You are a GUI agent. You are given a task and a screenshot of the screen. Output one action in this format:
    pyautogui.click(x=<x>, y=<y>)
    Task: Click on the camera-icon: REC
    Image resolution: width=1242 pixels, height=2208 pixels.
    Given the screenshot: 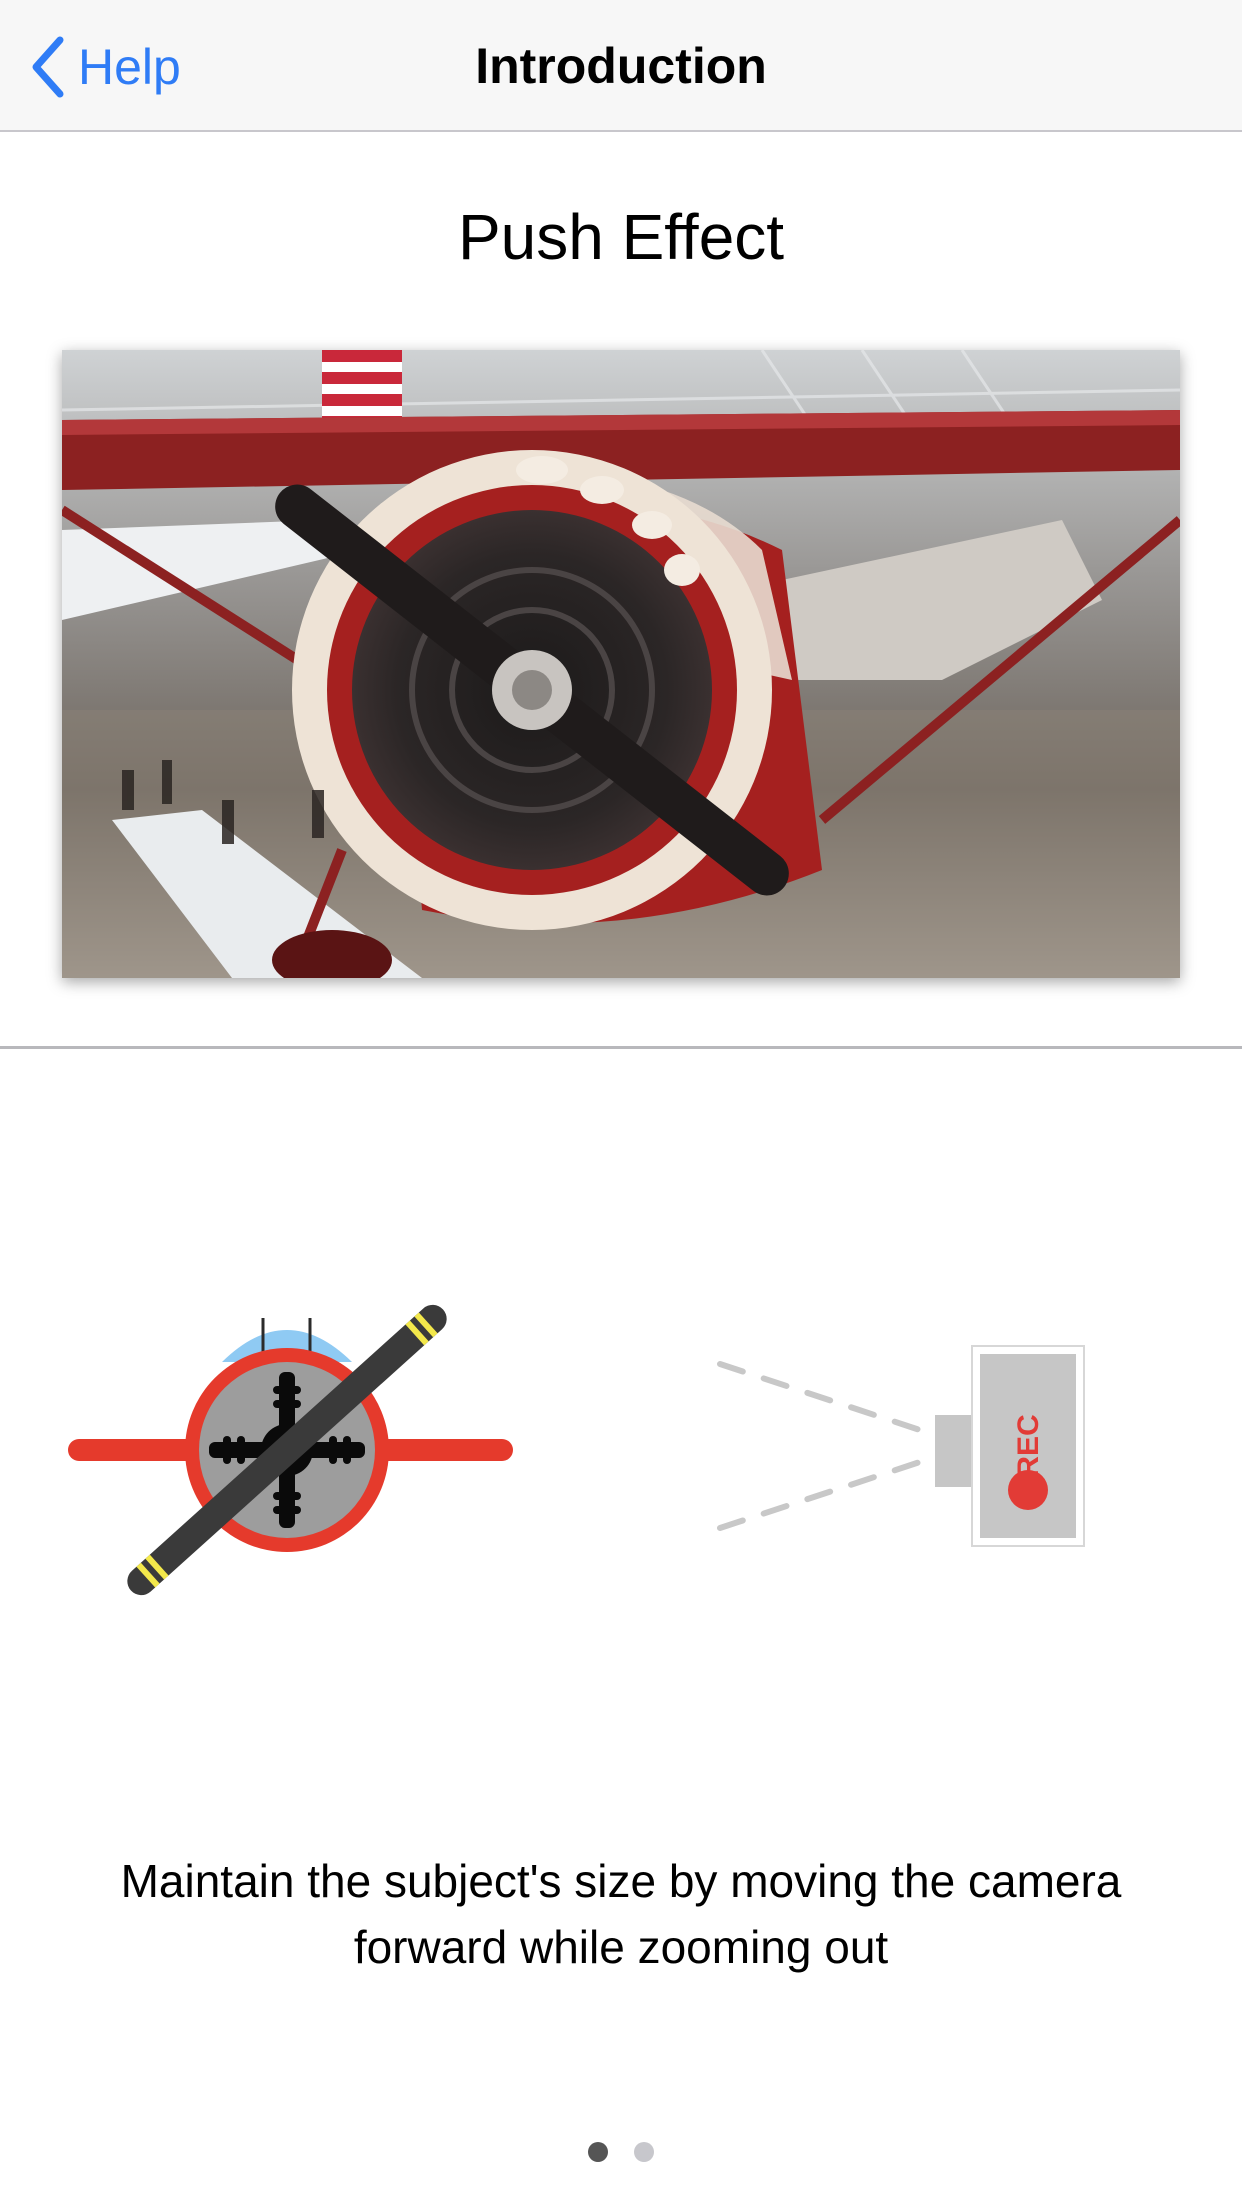 What is the action you would take?
    pyautogui.click(x=900, y=1450)
    